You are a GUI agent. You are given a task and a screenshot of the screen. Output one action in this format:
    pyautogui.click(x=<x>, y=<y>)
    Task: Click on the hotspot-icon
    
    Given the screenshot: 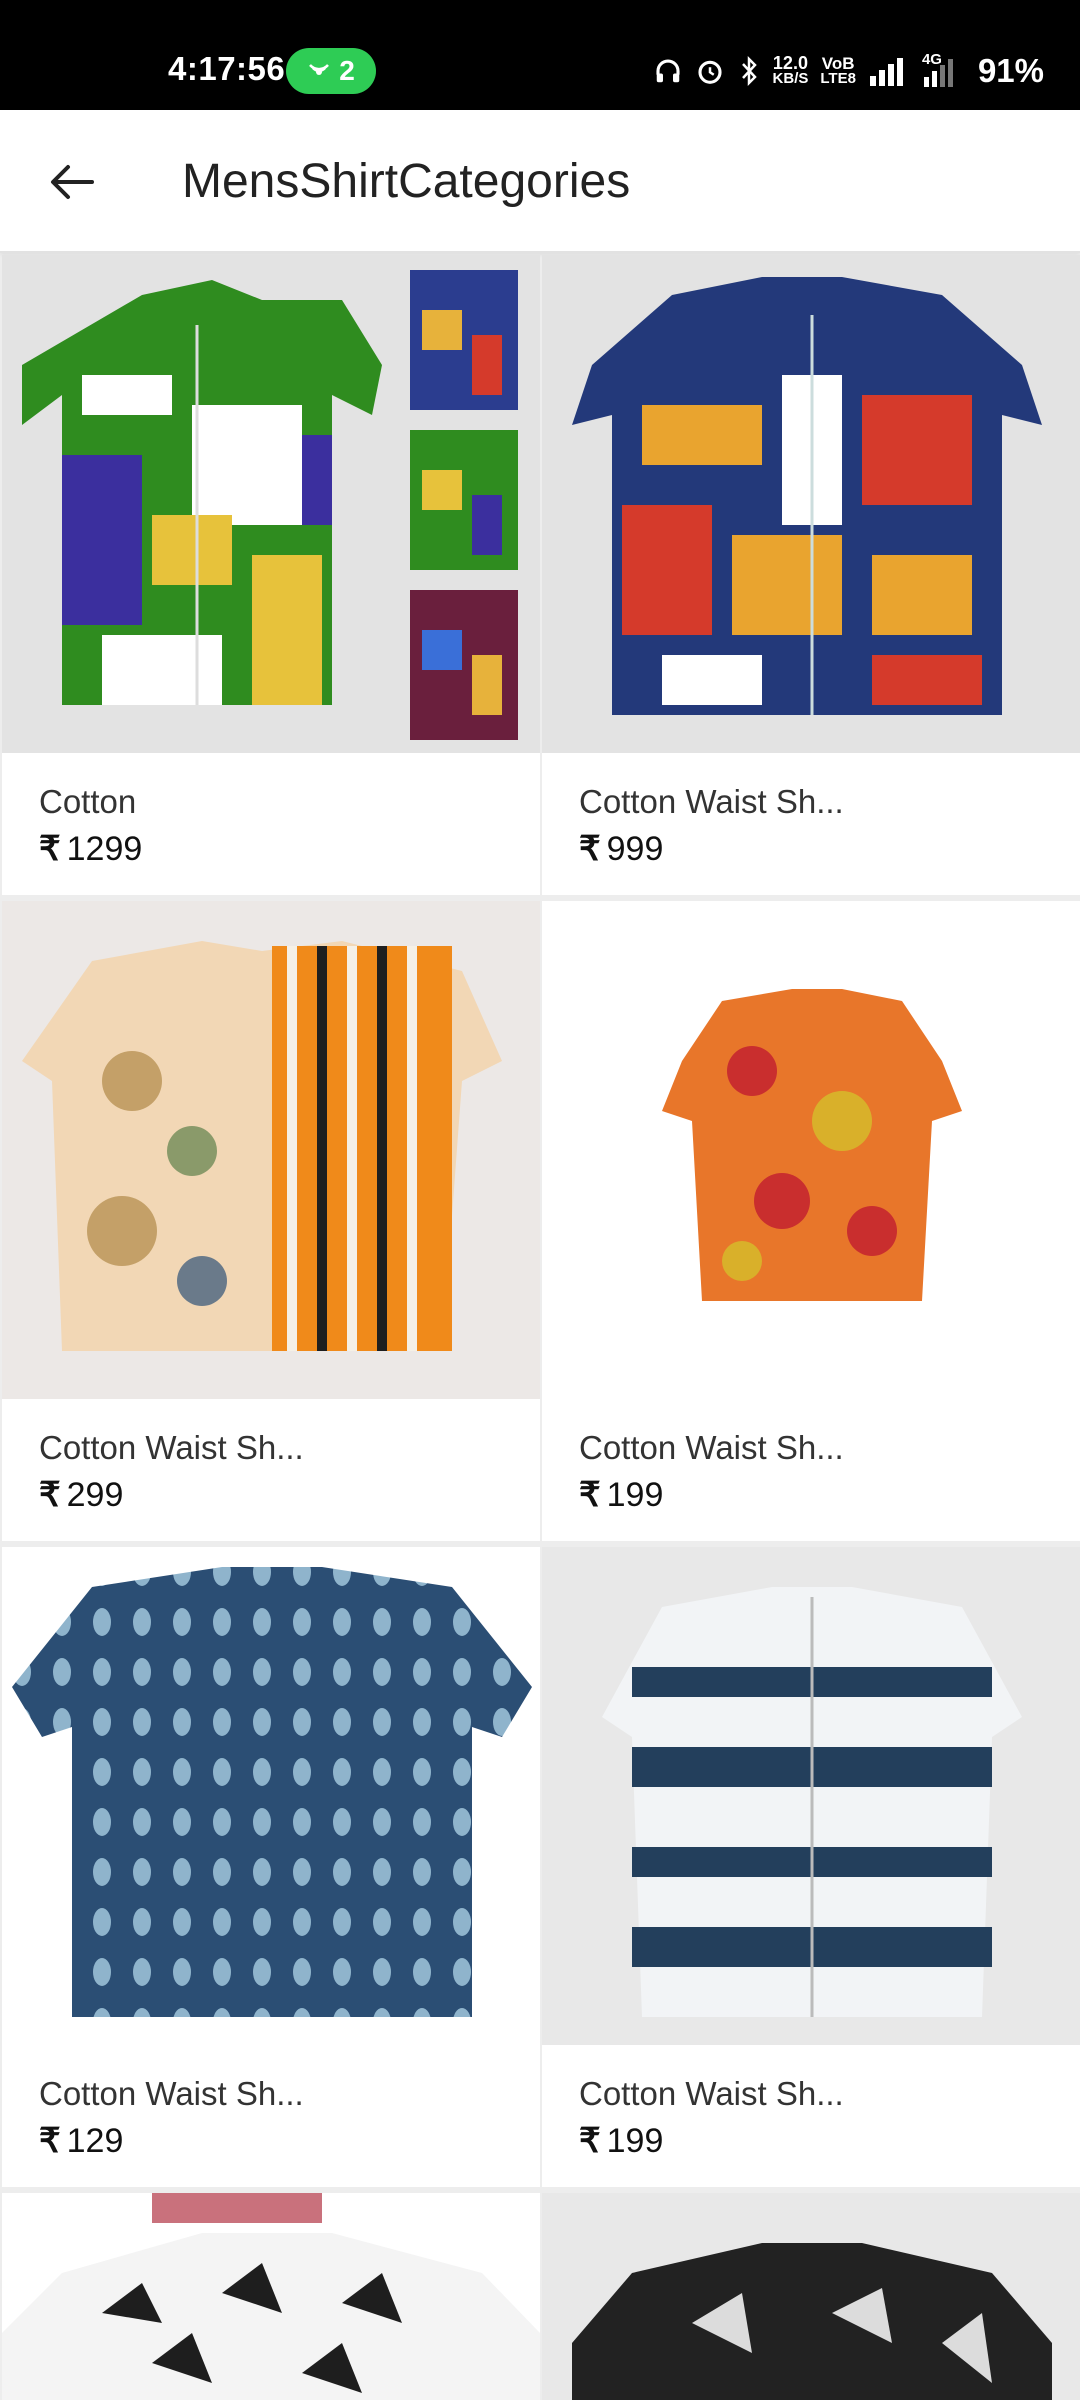 What is the action you would take?
    pyautogui.click(x=319, y=69)
    